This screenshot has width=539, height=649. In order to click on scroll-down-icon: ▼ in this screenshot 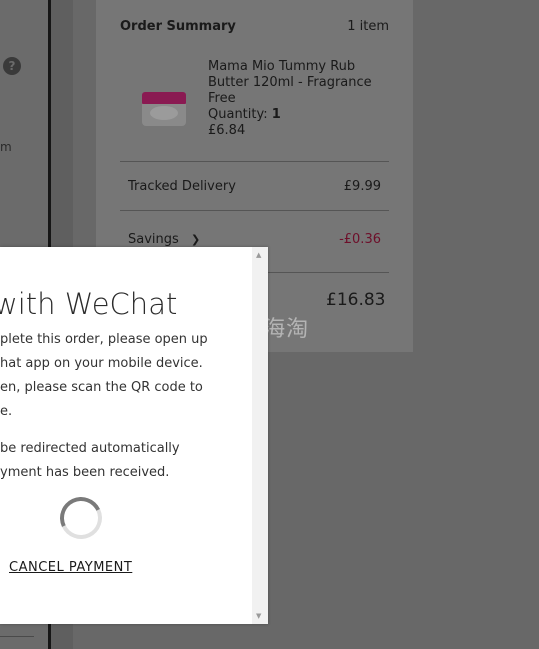, I will do `click(258, 616)`.